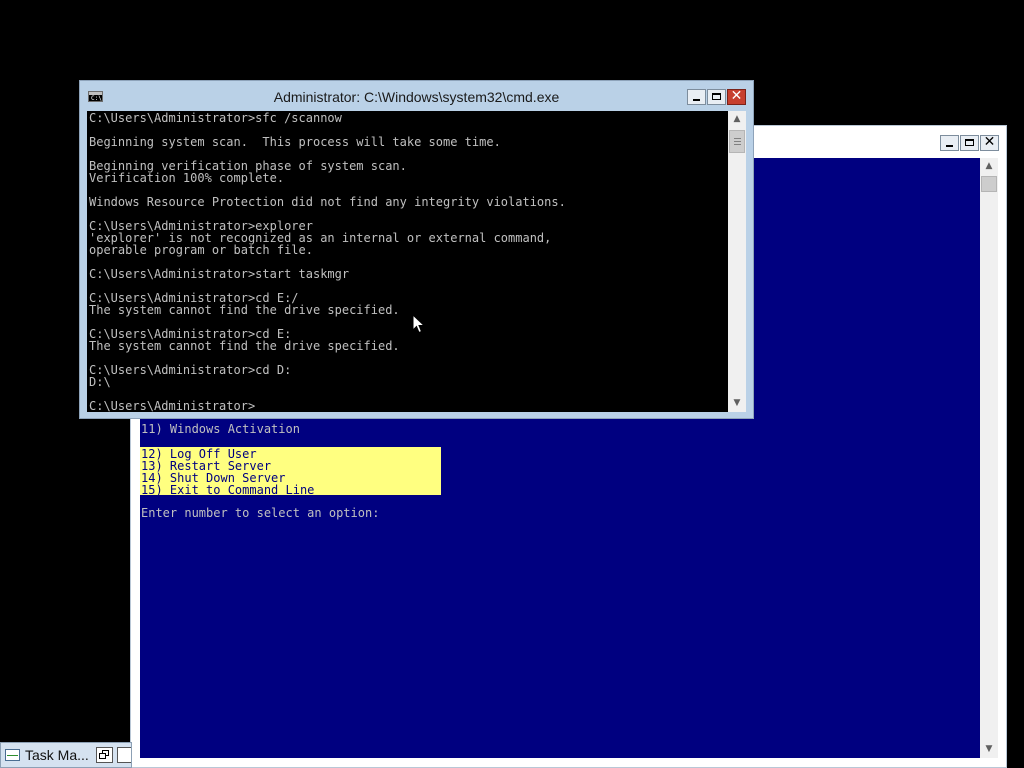  Describe the element at coordinates (201, 250) in the screenshot. I see `console-line: operable program or batch file.` at that location.